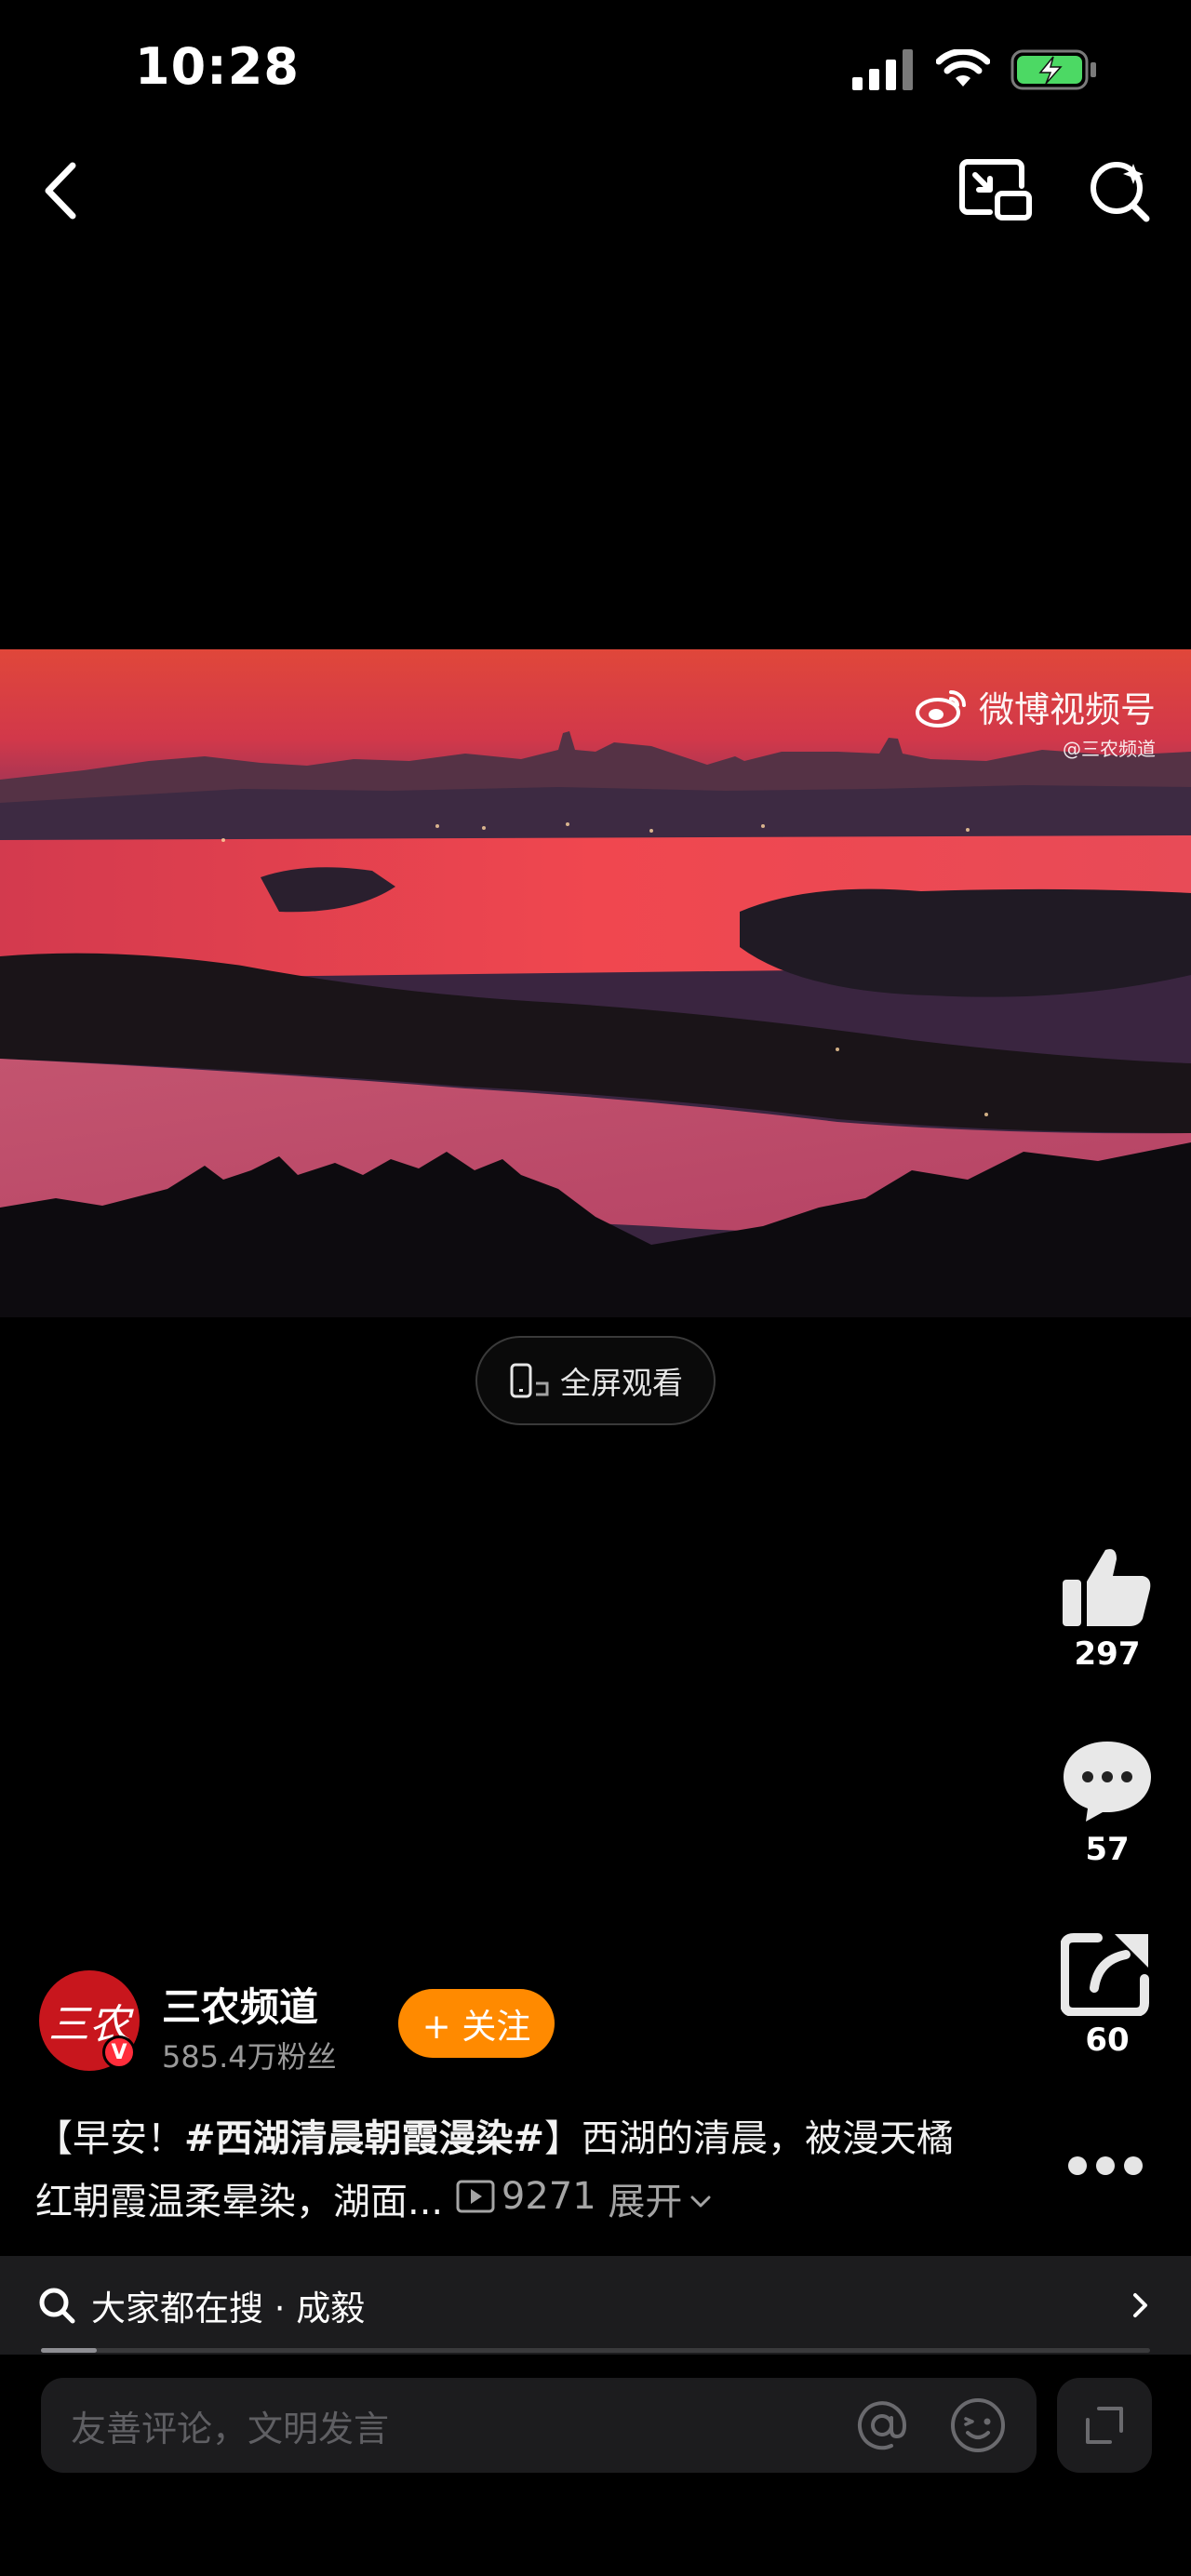 The width and height of the screenshot is (1191, 2576). Describe the element at coordinates (1109, 749) in the screenshot. I see `watermark-handle: @三农频道` at that location.